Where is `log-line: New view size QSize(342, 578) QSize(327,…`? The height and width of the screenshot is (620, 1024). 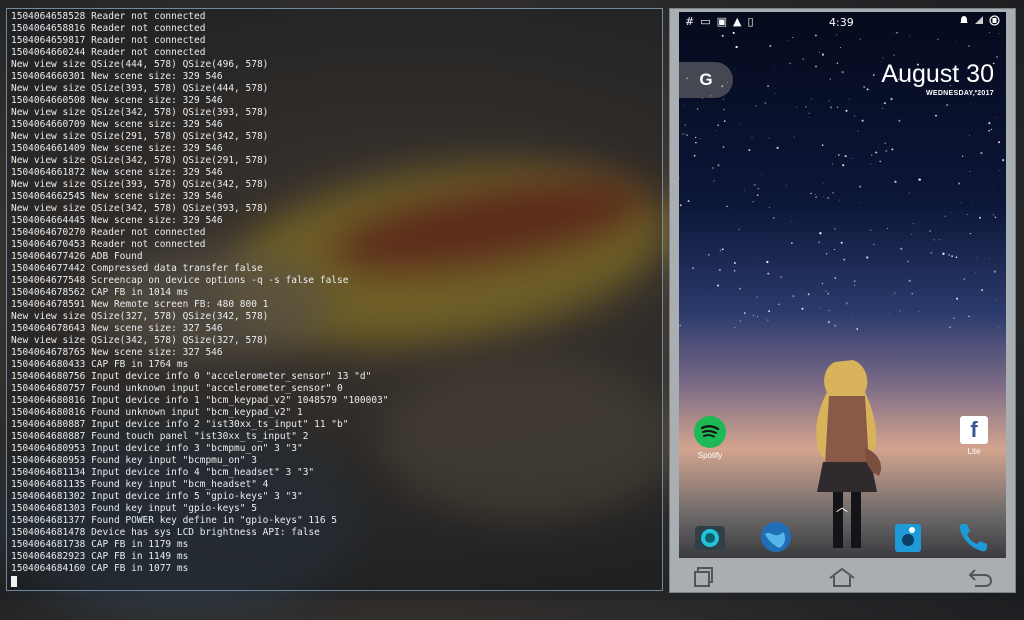 log-line: New view size QSize(342, 578) QSize(327,… is located at coordinates (140, 340).